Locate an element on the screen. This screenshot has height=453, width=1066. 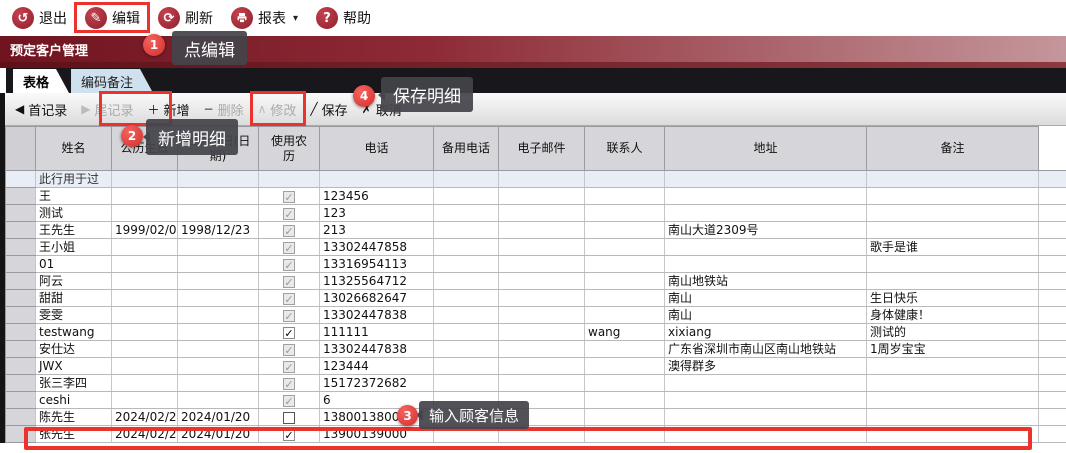
cell-address: xixiang is located at coordinates (765, 332).